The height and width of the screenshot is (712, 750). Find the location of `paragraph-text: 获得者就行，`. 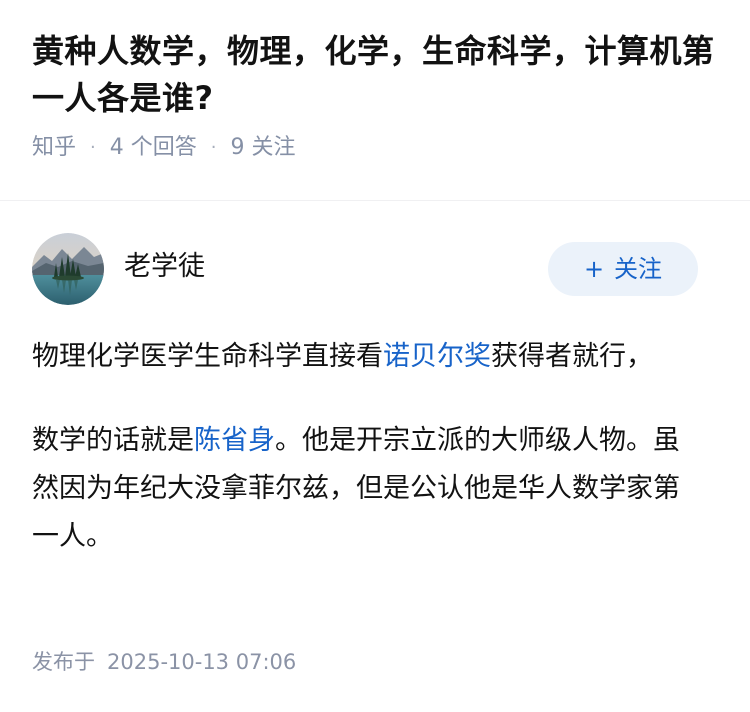

paragraph-text: 获得者就行， is located at coordinates (572, 356).